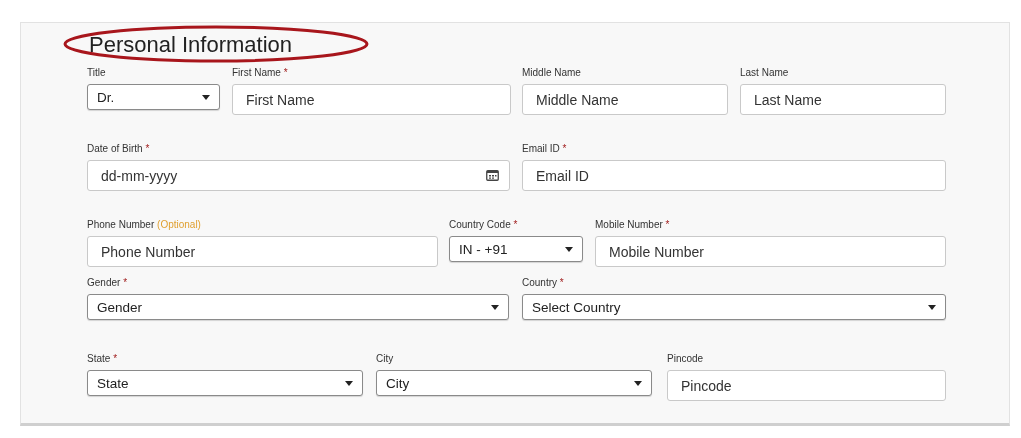 The height and width of the screenshot is (438, 1021). What do you see at coordinates (843, 99) in the screenshot?
I see `text-field: Last Name` at bounding box center [843, 99].